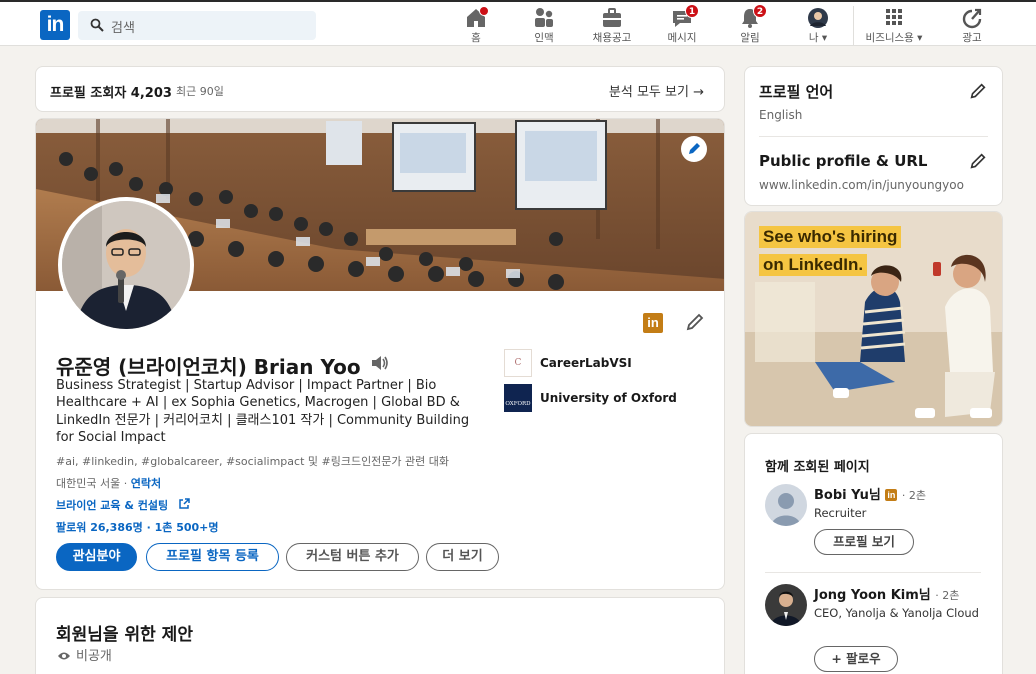 The width and height of the screenshot is (1036, 674). I want to click on org-name: University of Oxford, so click(608, 398).